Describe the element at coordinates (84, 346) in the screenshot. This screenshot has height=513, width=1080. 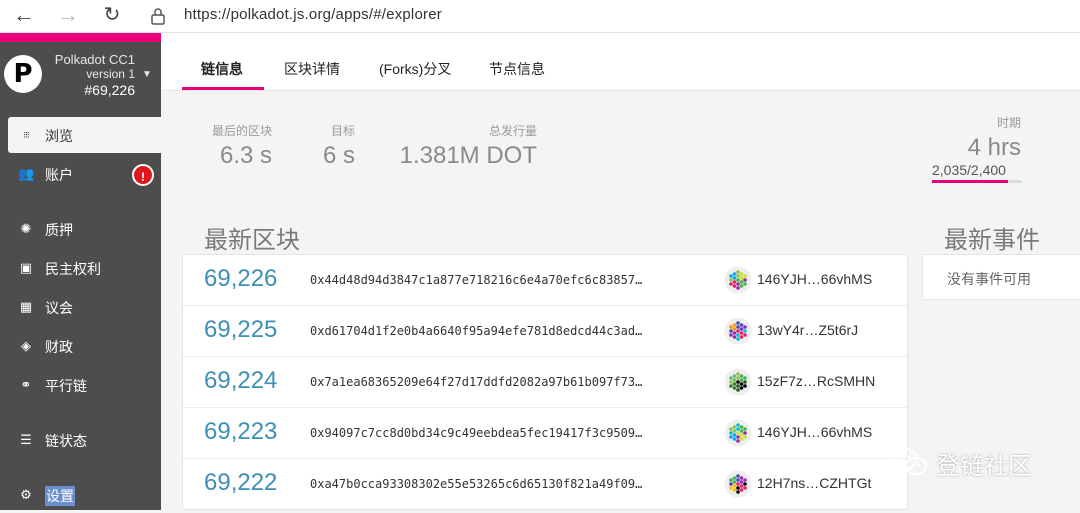
I see `sidebar-item-treasury: ◈ 财政` at that location.